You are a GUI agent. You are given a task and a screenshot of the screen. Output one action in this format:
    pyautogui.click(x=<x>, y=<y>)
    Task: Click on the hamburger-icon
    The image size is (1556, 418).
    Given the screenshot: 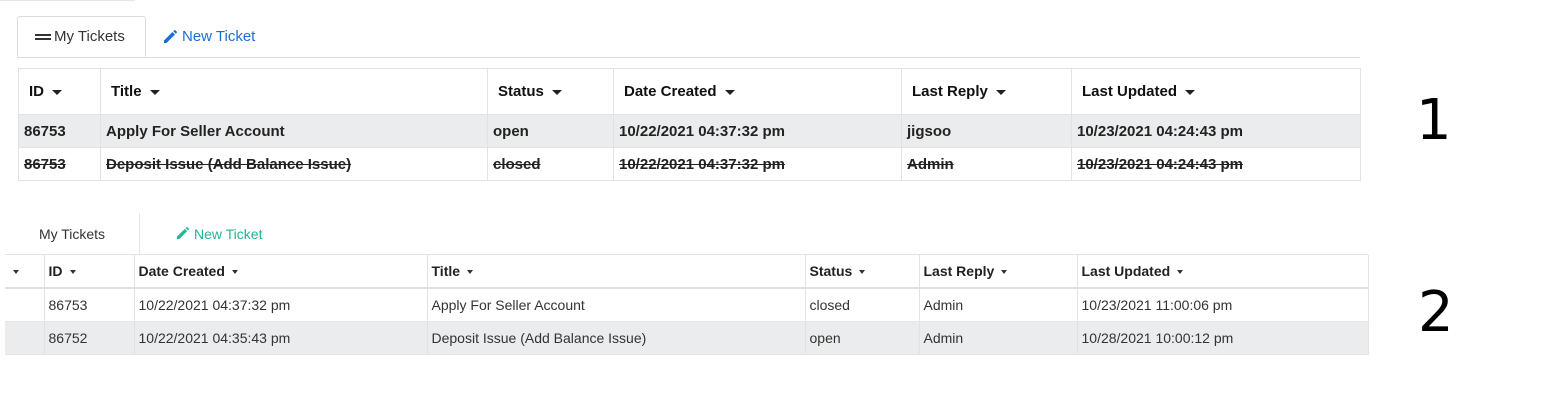 What is the action you would take?
    pyautogui.click(x=43, y=36)
    